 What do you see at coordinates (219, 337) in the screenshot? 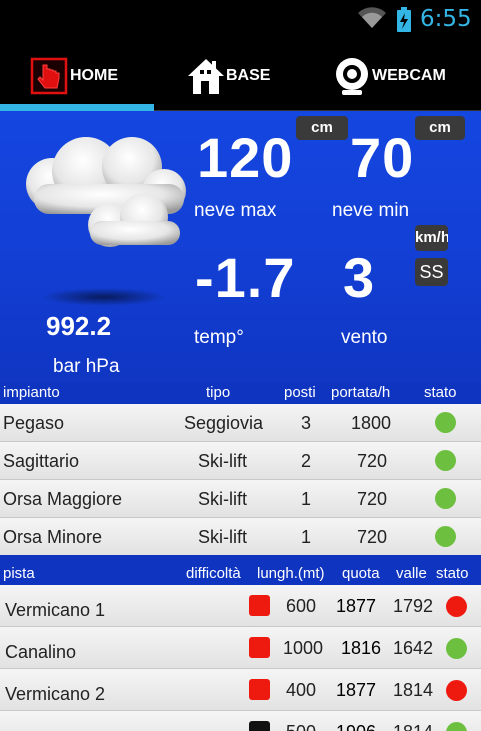
I see `temperature-label: temp°` at bounding box center [219, 337].